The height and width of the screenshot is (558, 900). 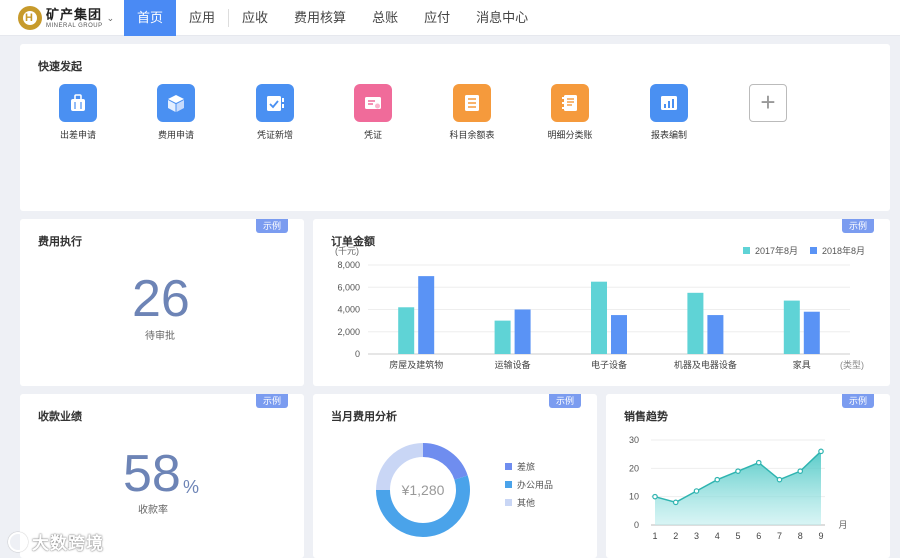 What do you see at coordinates (654, 536) in the screenshot?
I see `x-tick-label: 1` at bounding box center [654, 536].